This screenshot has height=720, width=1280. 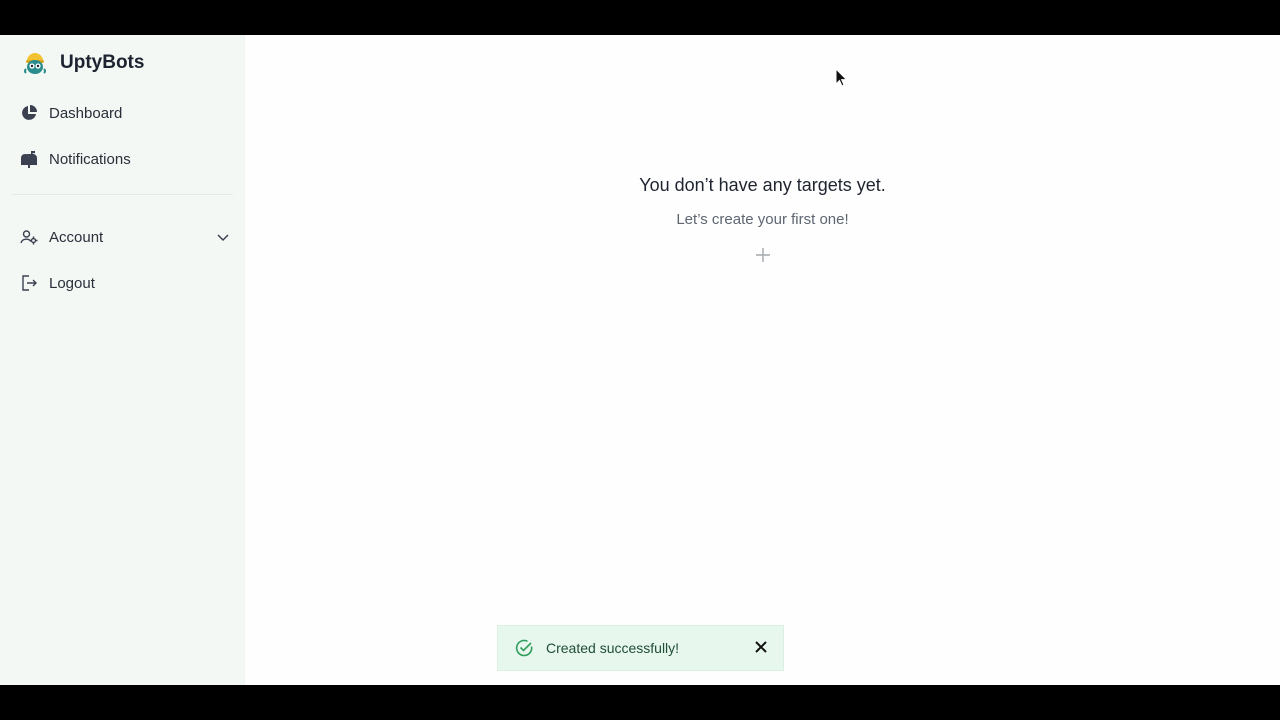 I want to click on toast-message: Created successfully!, so click(x=613, y=648).